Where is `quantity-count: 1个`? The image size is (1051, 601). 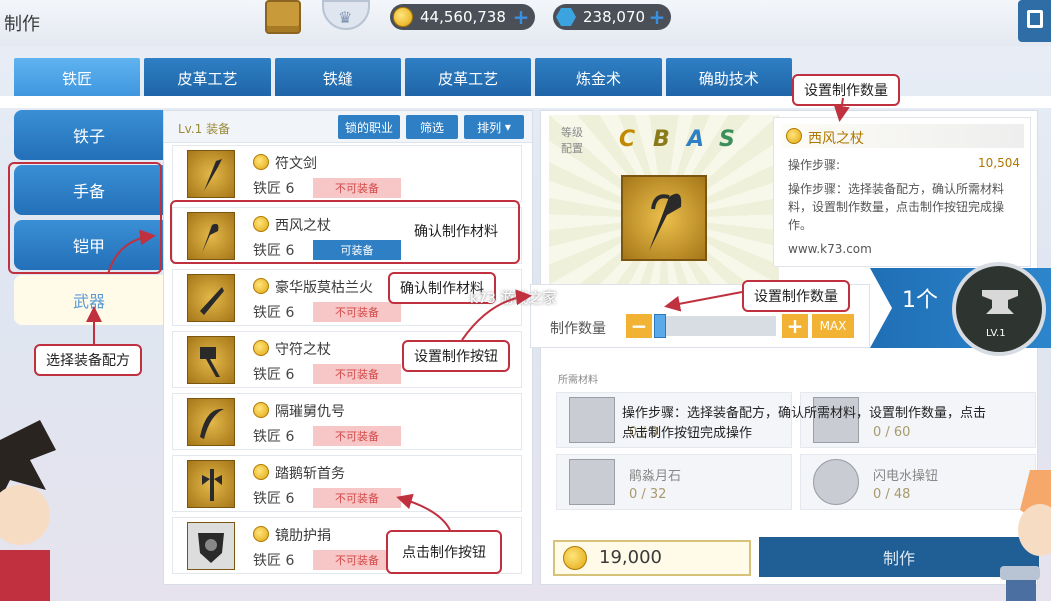
quantity-count: 1个 is located at coordinates (920, 300).